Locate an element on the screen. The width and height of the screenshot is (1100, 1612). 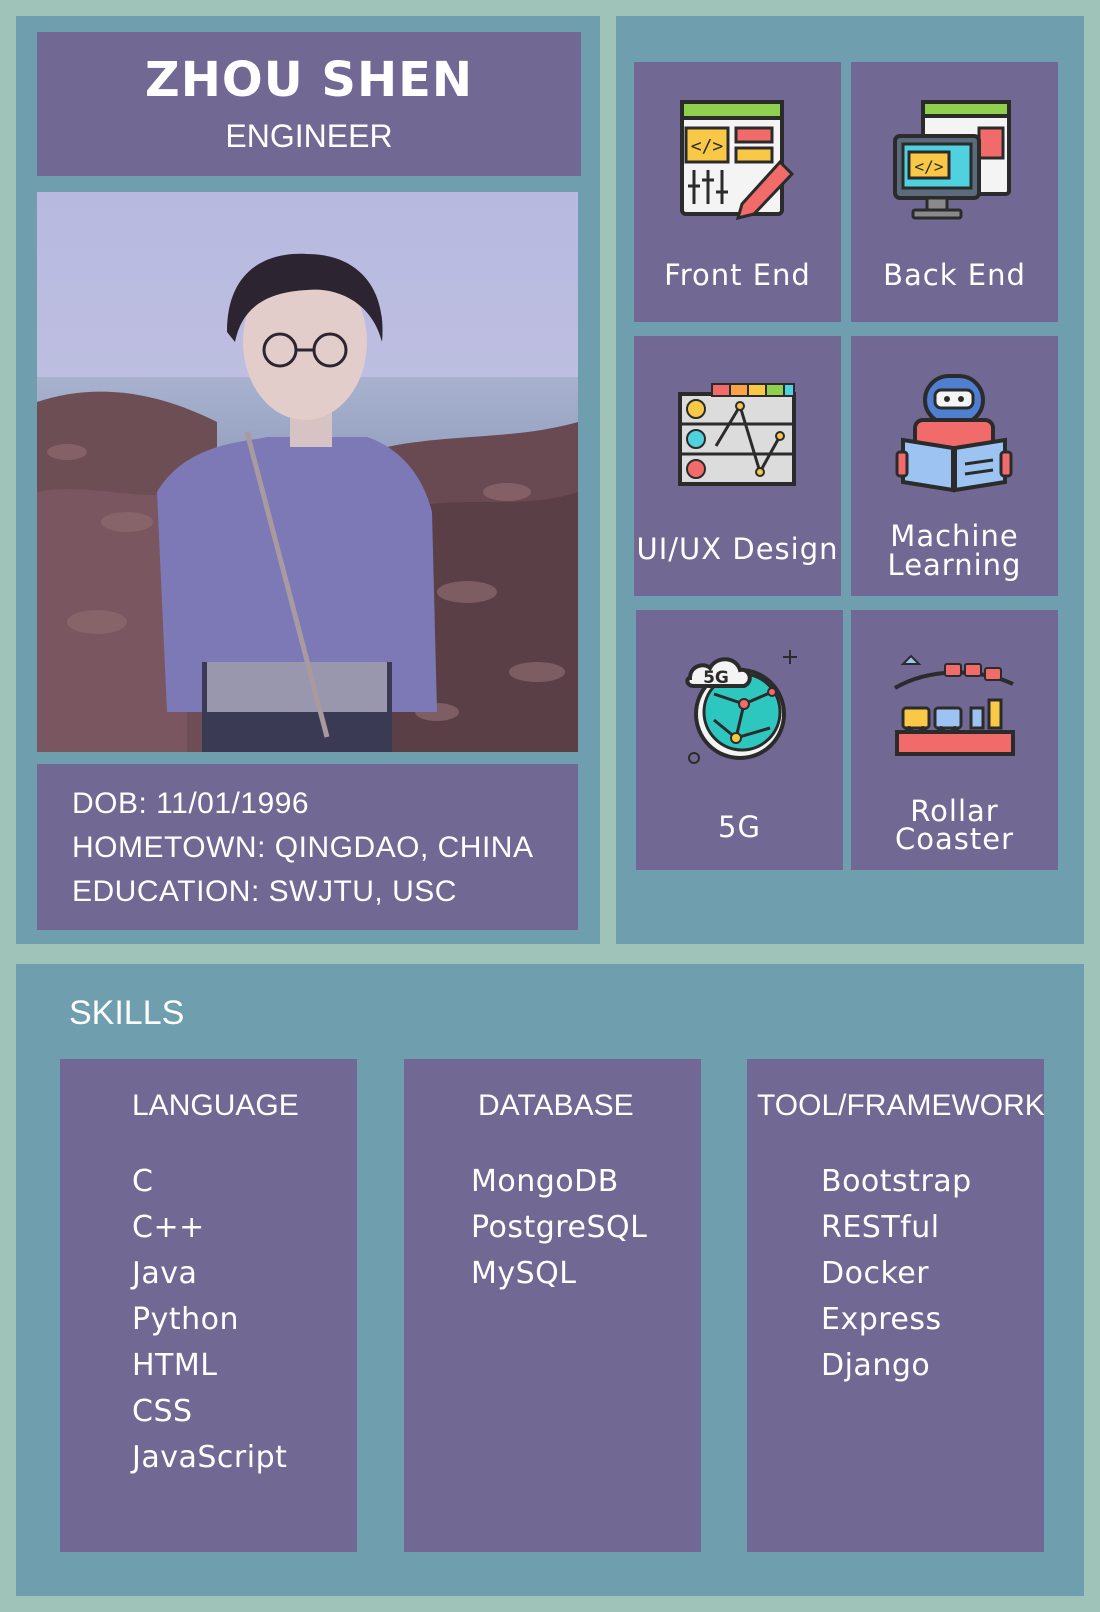
interest-machine-learning: Machine Learning is located at coordinates (954, 466).